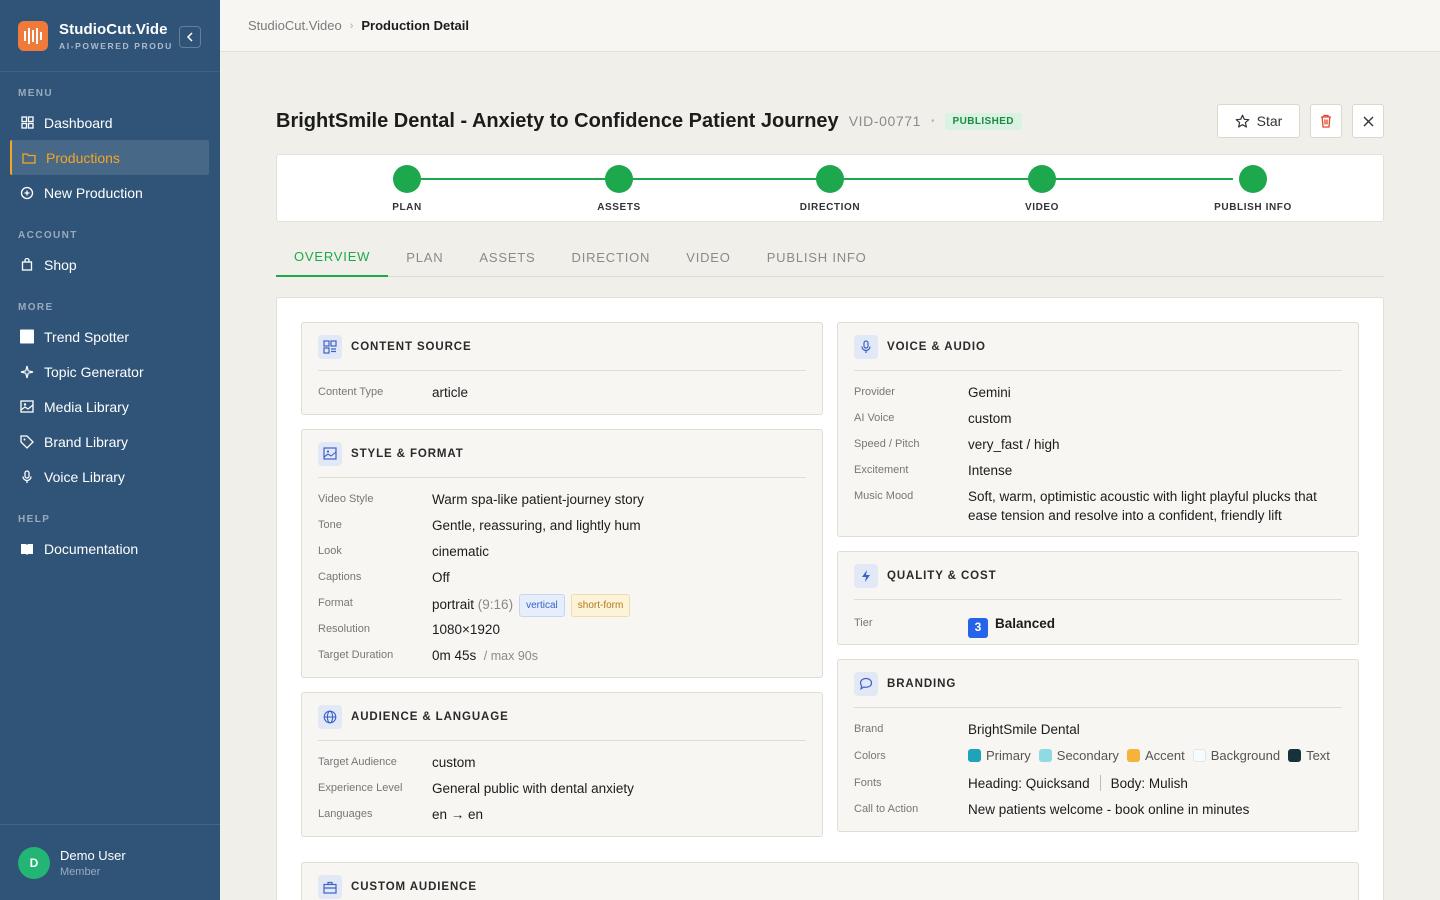 Image resolution: width=1440 pixels, height=900 pixels. I want to click on layout-icon, so click(330, 346).